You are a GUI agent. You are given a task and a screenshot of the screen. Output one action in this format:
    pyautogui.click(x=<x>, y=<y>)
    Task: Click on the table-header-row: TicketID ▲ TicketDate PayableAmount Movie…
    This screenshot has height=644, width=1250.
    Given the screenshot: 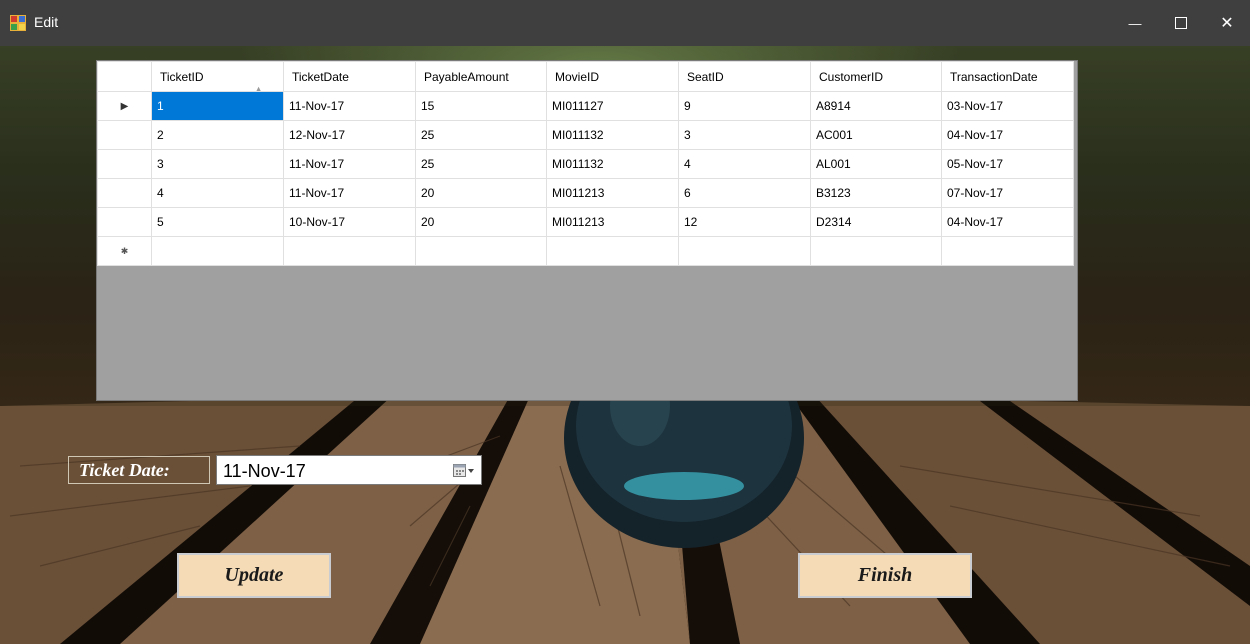 What is the action you would take?
    pyautogui.click(x=585, y=76)
    